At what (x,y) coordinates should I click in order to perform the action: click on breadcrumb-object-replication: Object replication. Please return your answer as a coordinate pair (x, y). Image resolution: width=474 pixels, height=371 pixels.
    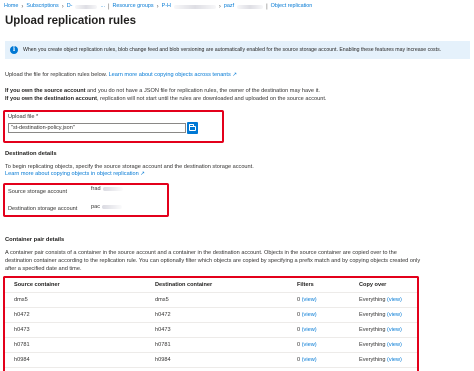
    Looking at the image, I should click on (292, 6).